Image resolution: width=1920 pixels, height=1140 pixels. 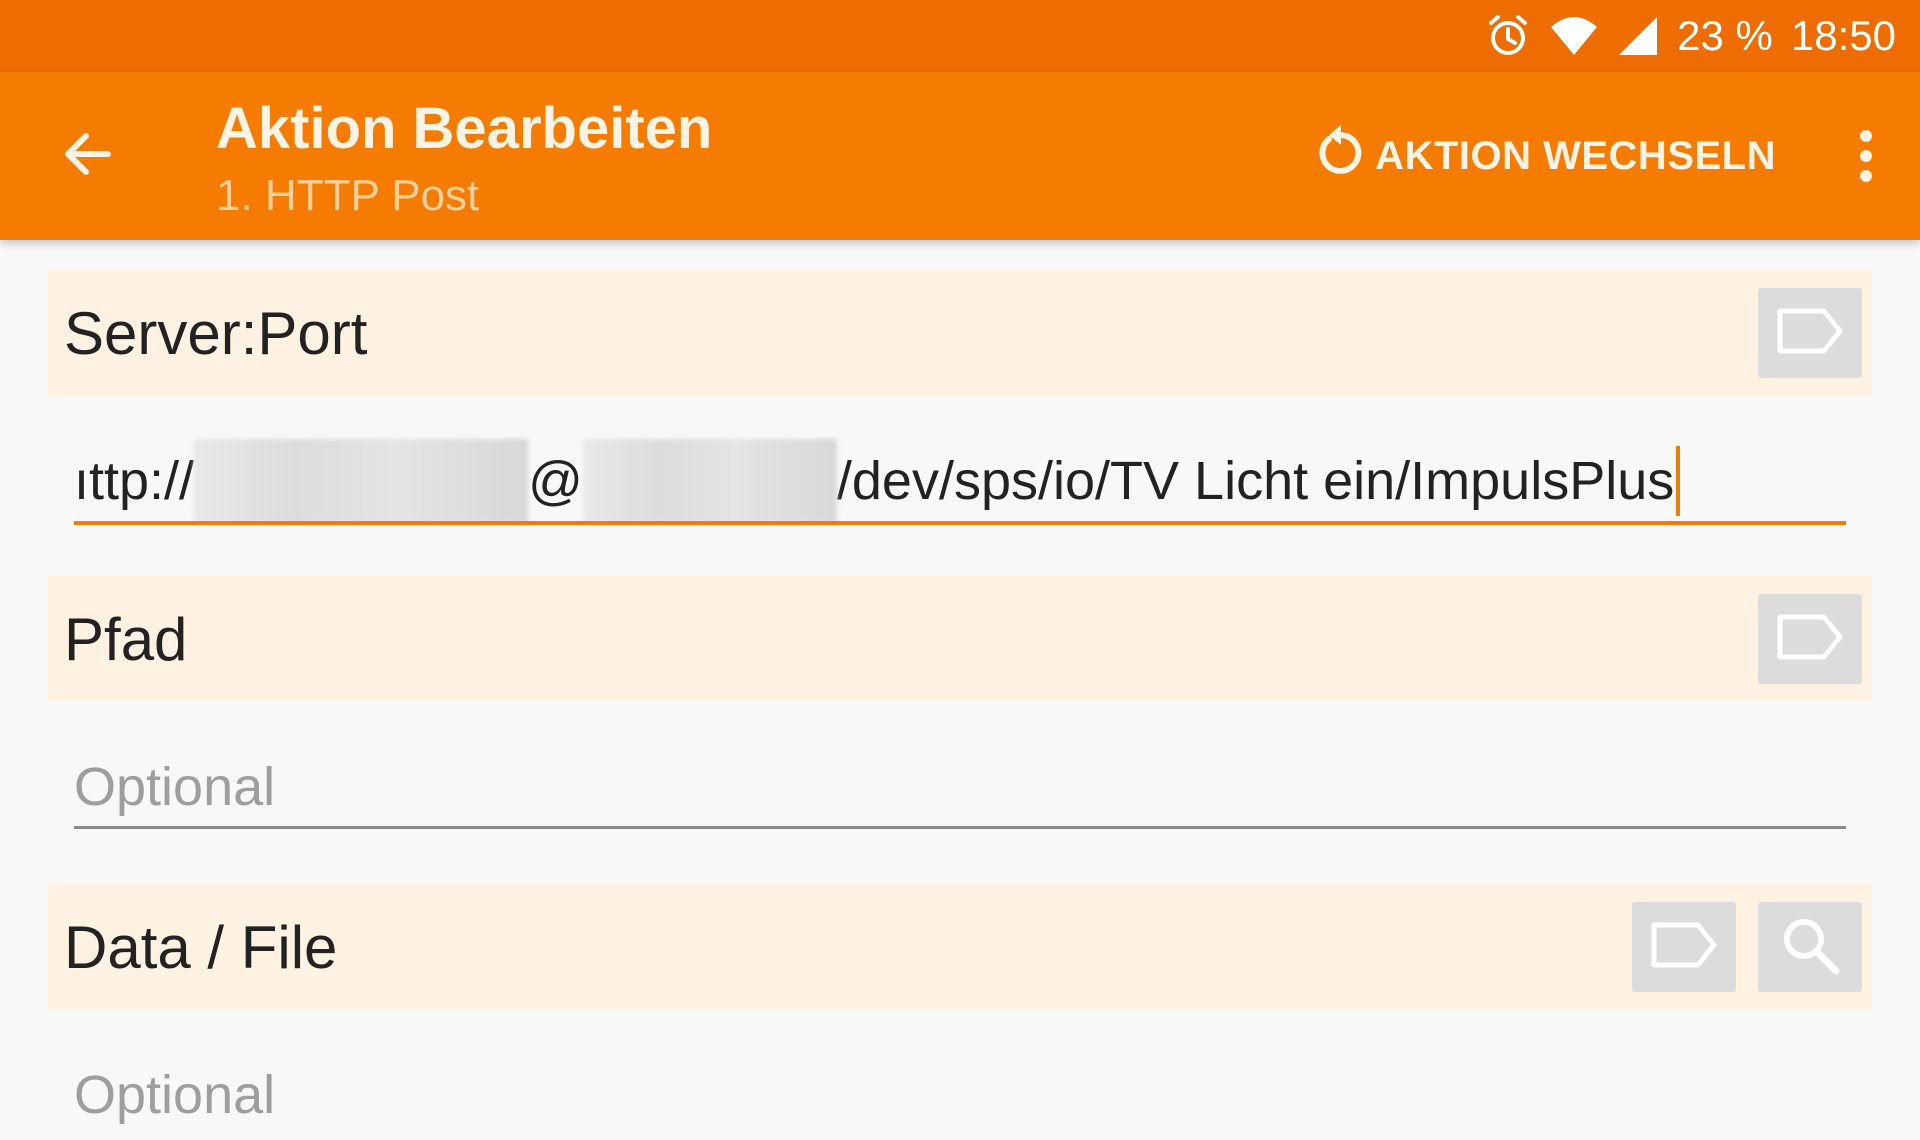 I want to click on url-scheme: ıttp://, so click(x=134, y=481).